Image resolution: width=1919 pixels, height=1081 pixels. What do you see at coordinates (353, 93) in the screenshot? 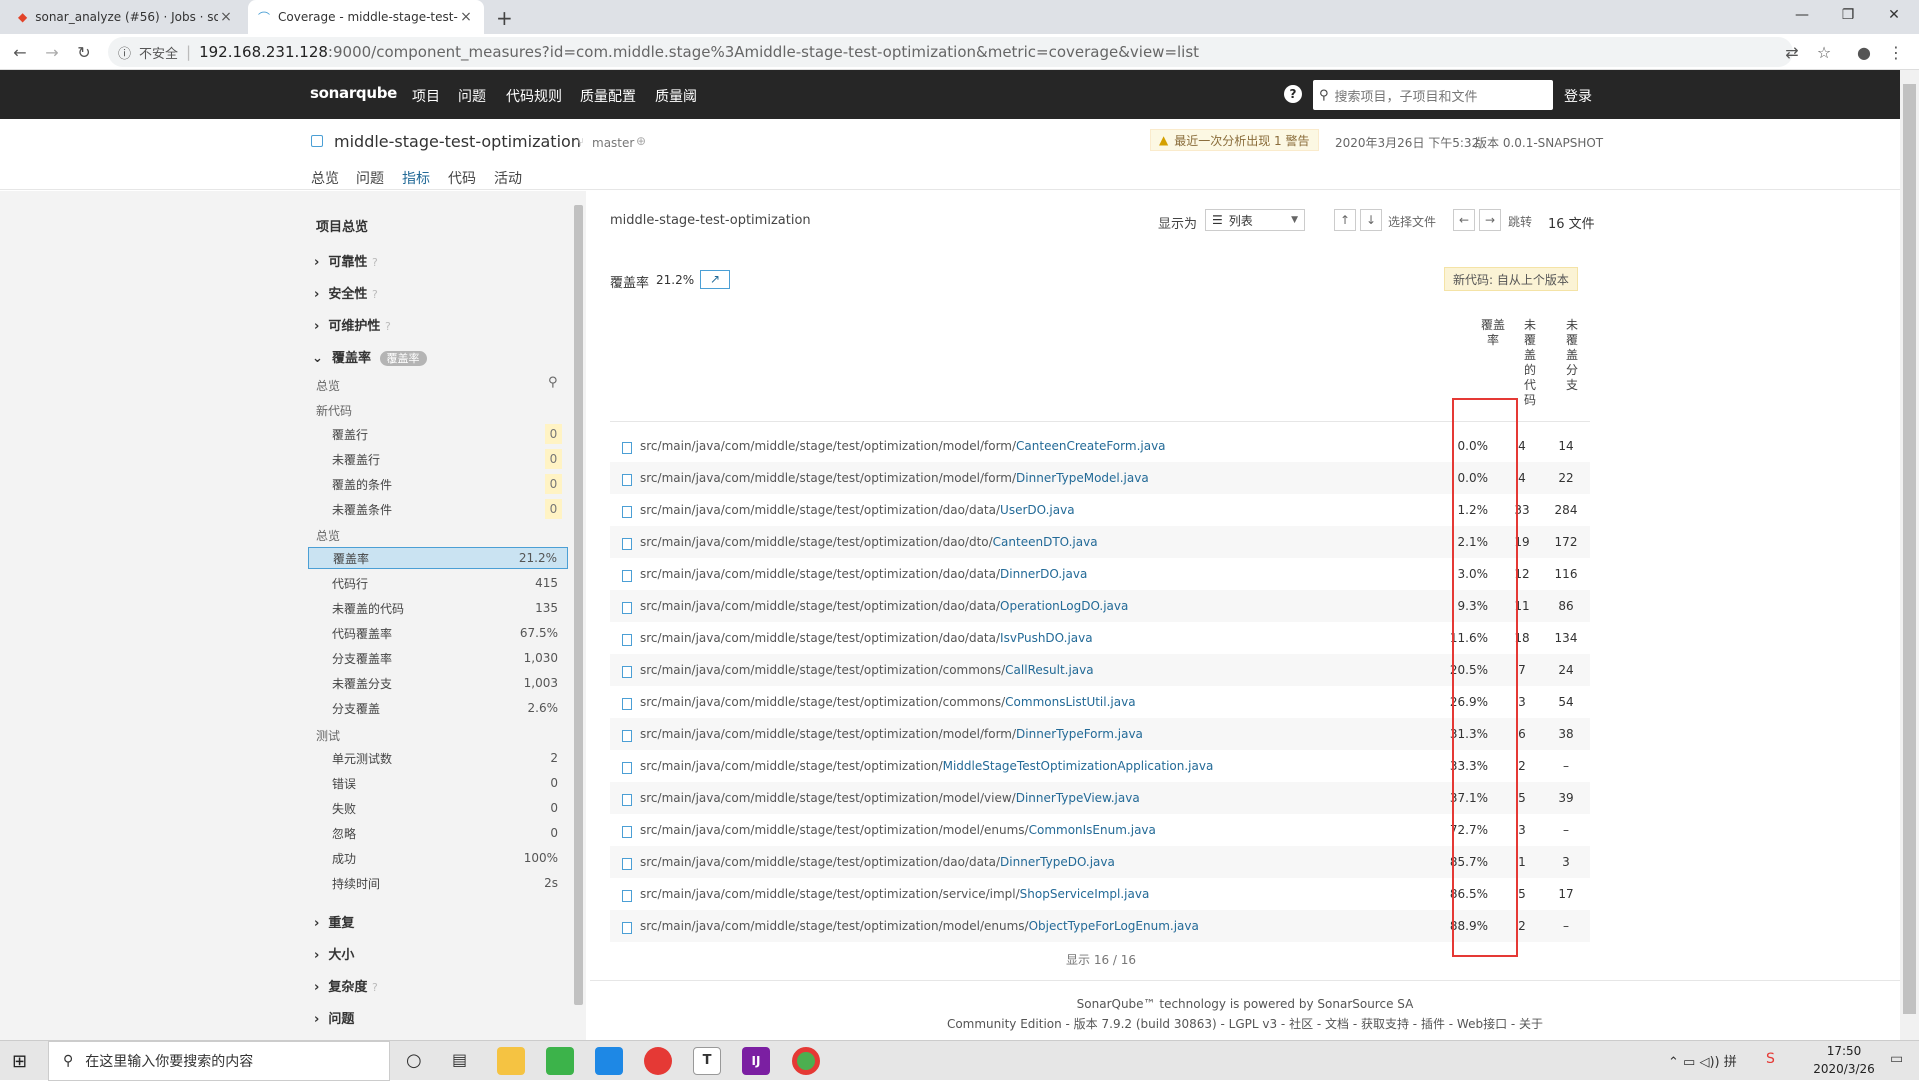
I see `sonarqube-logo: sonarqube` at bounding box center [353, 93].